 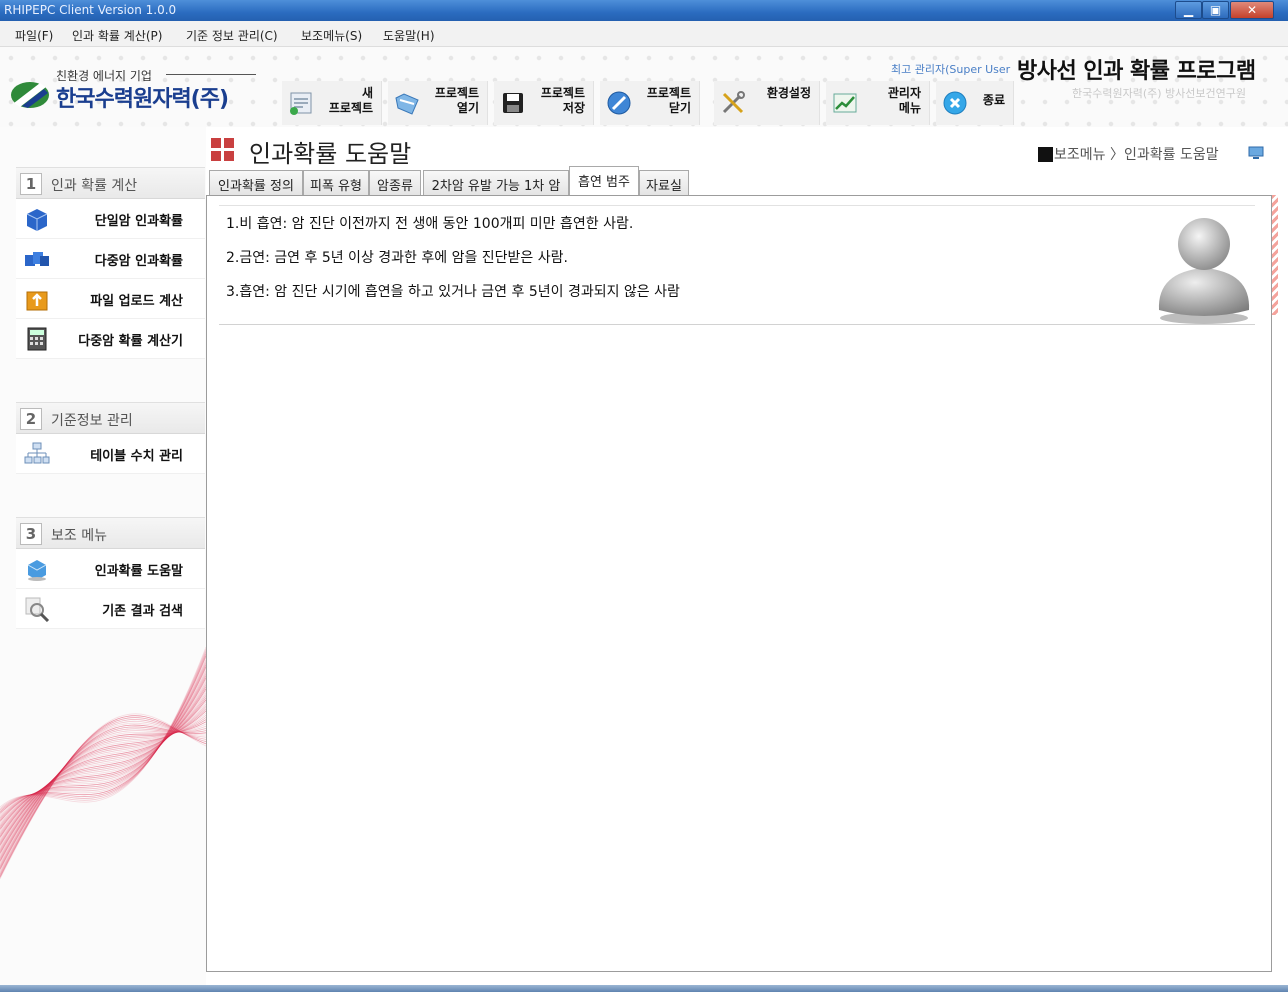 I want to click on category-former-smoker: 2.금연: 금연 후 5년 이상 경과한 후에 암을 진단받은 사람., so click(x=397, y=258).